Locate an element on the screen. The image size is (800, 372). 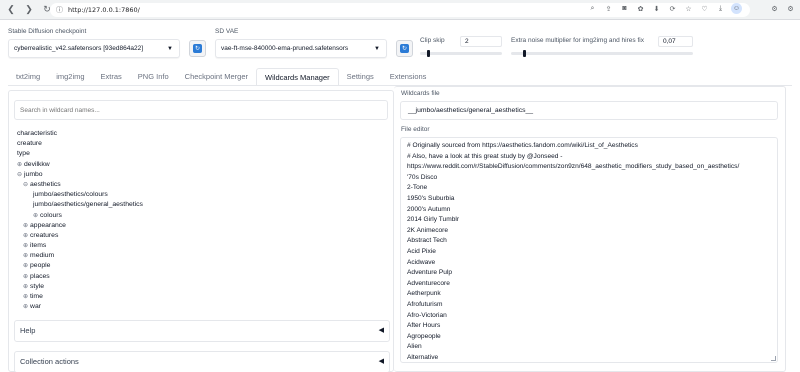
tree-item: ⊕ style is located at coordinates (197, 287).